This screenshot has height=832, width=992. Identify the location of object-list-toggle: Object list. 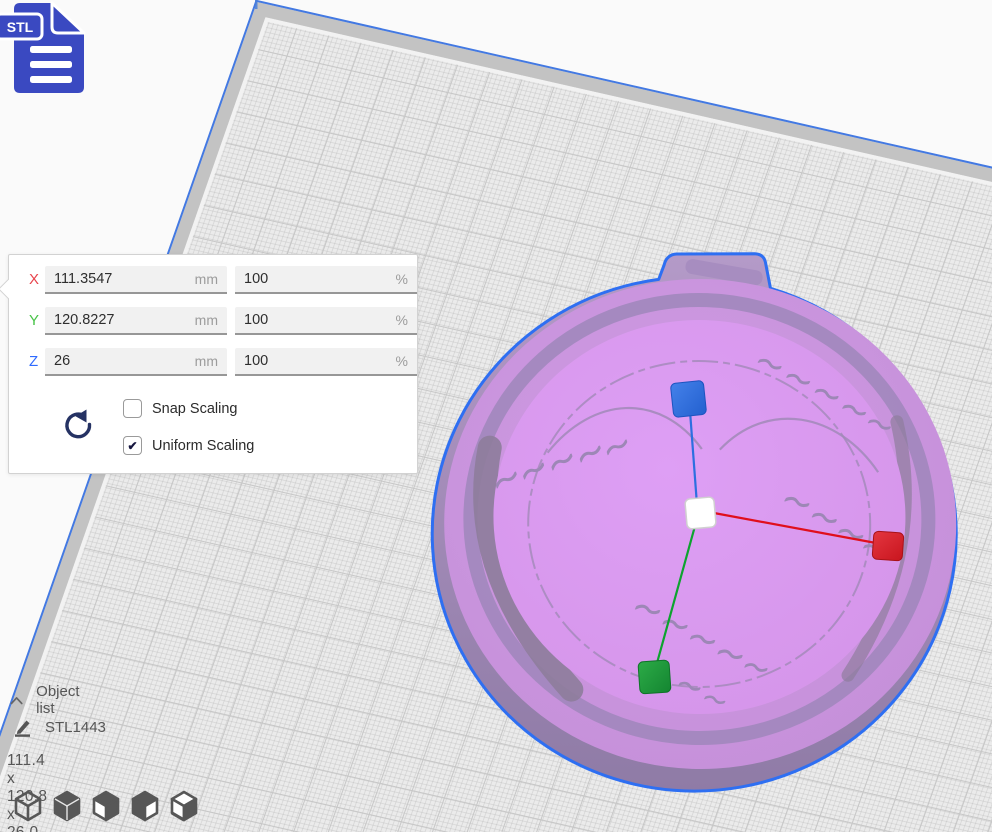
(47, 700).